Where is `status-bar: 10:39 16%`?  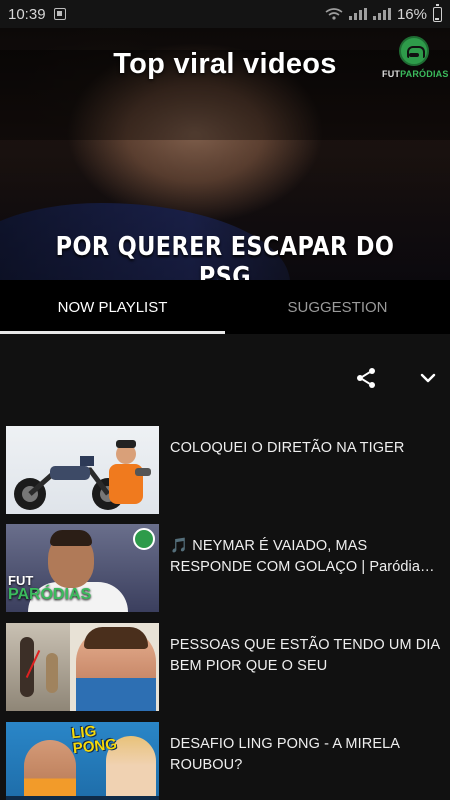
status-bar: 10:39 16% is located at coordinates (225, 14).